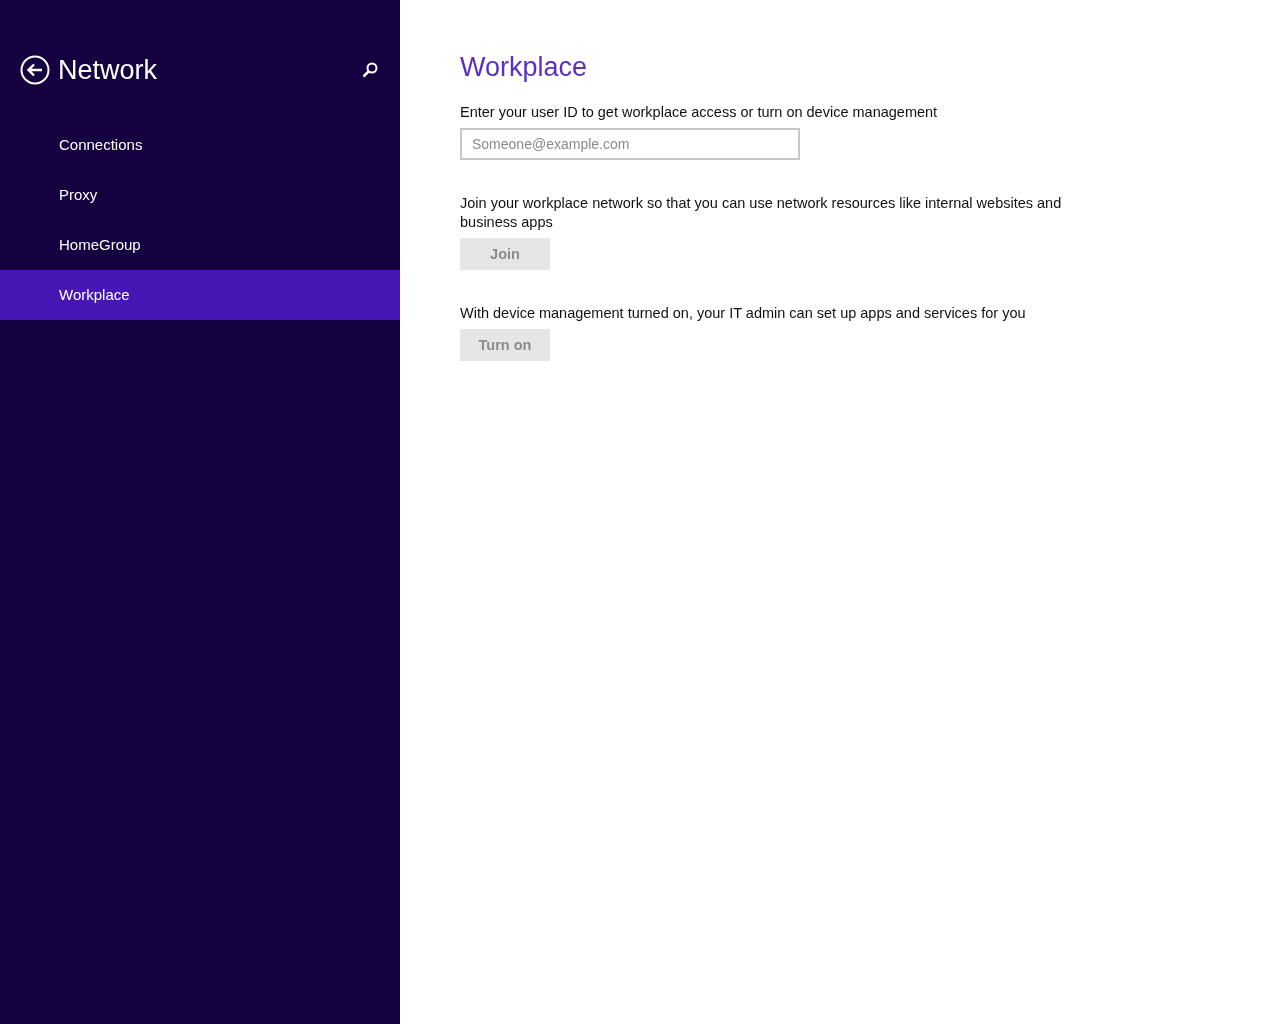 The image size is (1280, 1024). Describe the element at coordinates (370, 70) in the screenshot. I see `search-icon` at that location.